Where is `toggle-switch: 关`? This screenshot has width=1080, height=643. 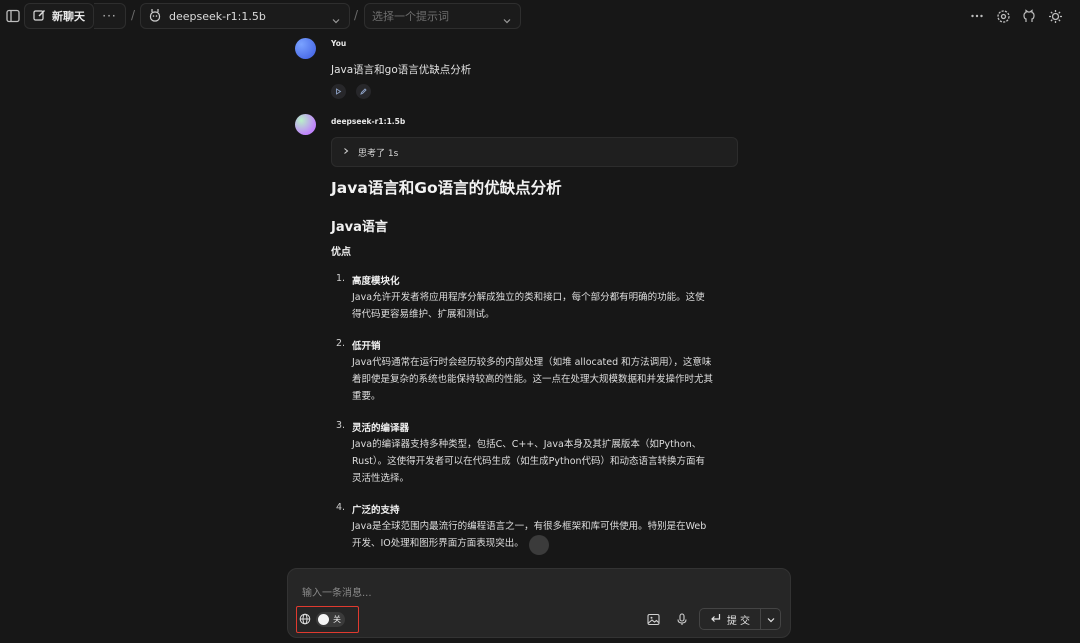 toggle-switch: 关 is located at coordinates (330, 619).